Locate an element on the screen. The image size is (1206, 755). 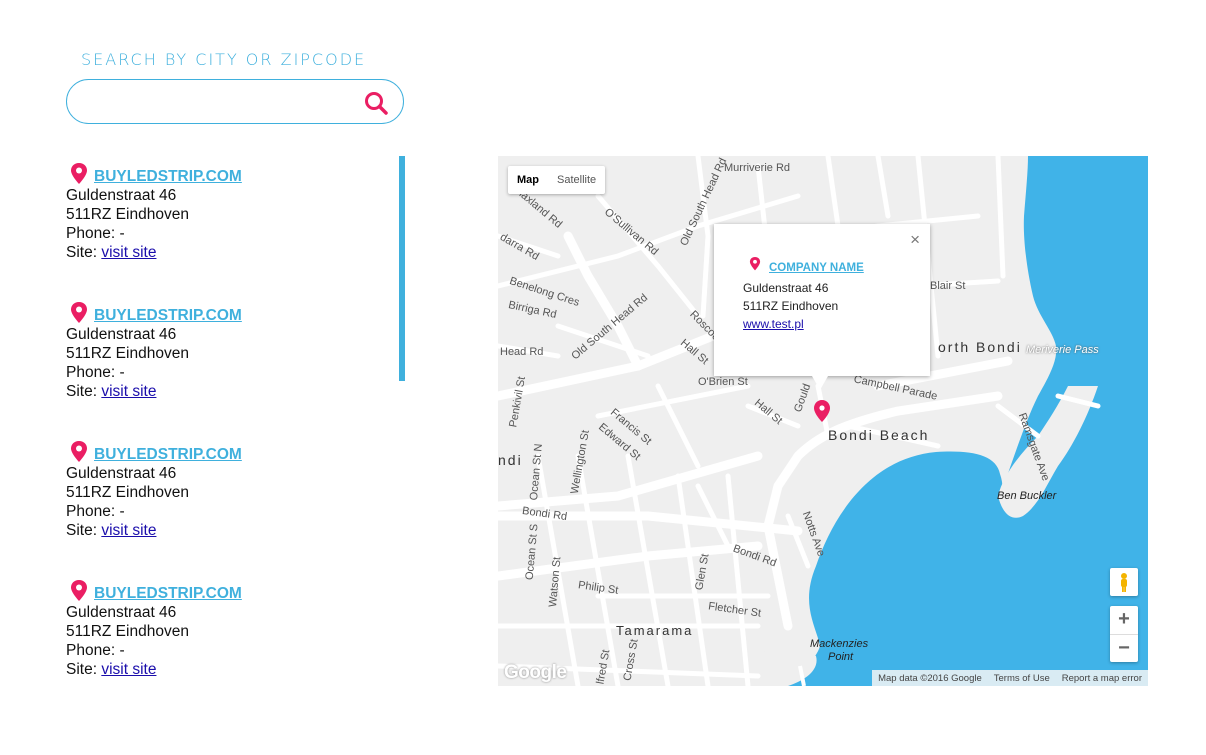
suburb-label: ndi is located at coordinates (510, 460).